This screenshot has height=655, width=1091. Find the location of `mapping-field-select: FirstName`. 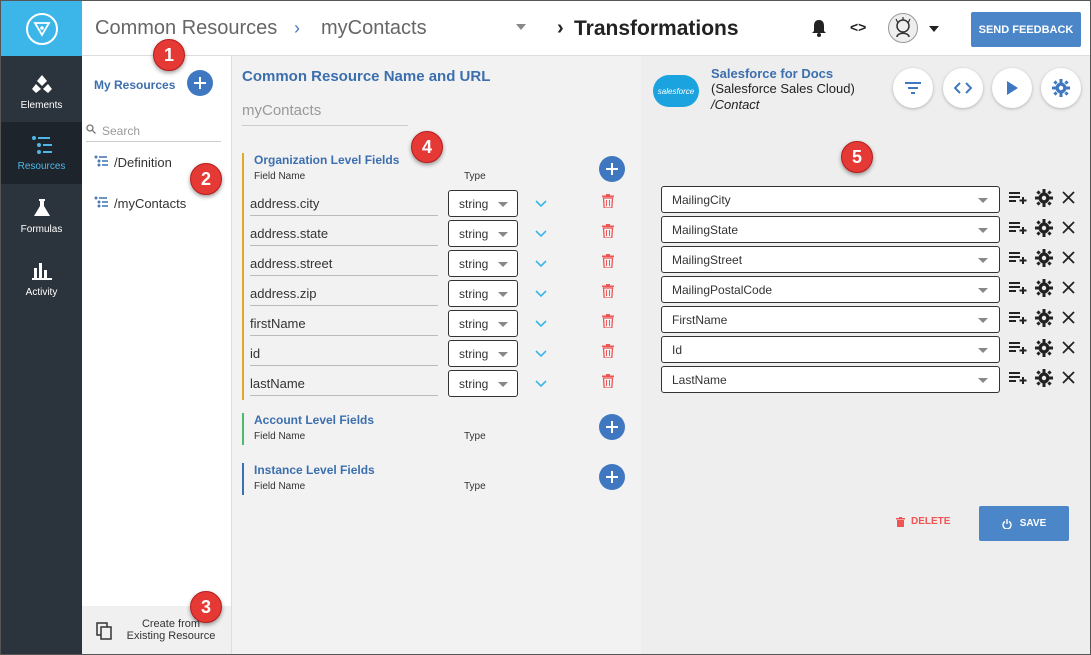

mapping-field-select: FirstName is located at coordinates (830, 319).